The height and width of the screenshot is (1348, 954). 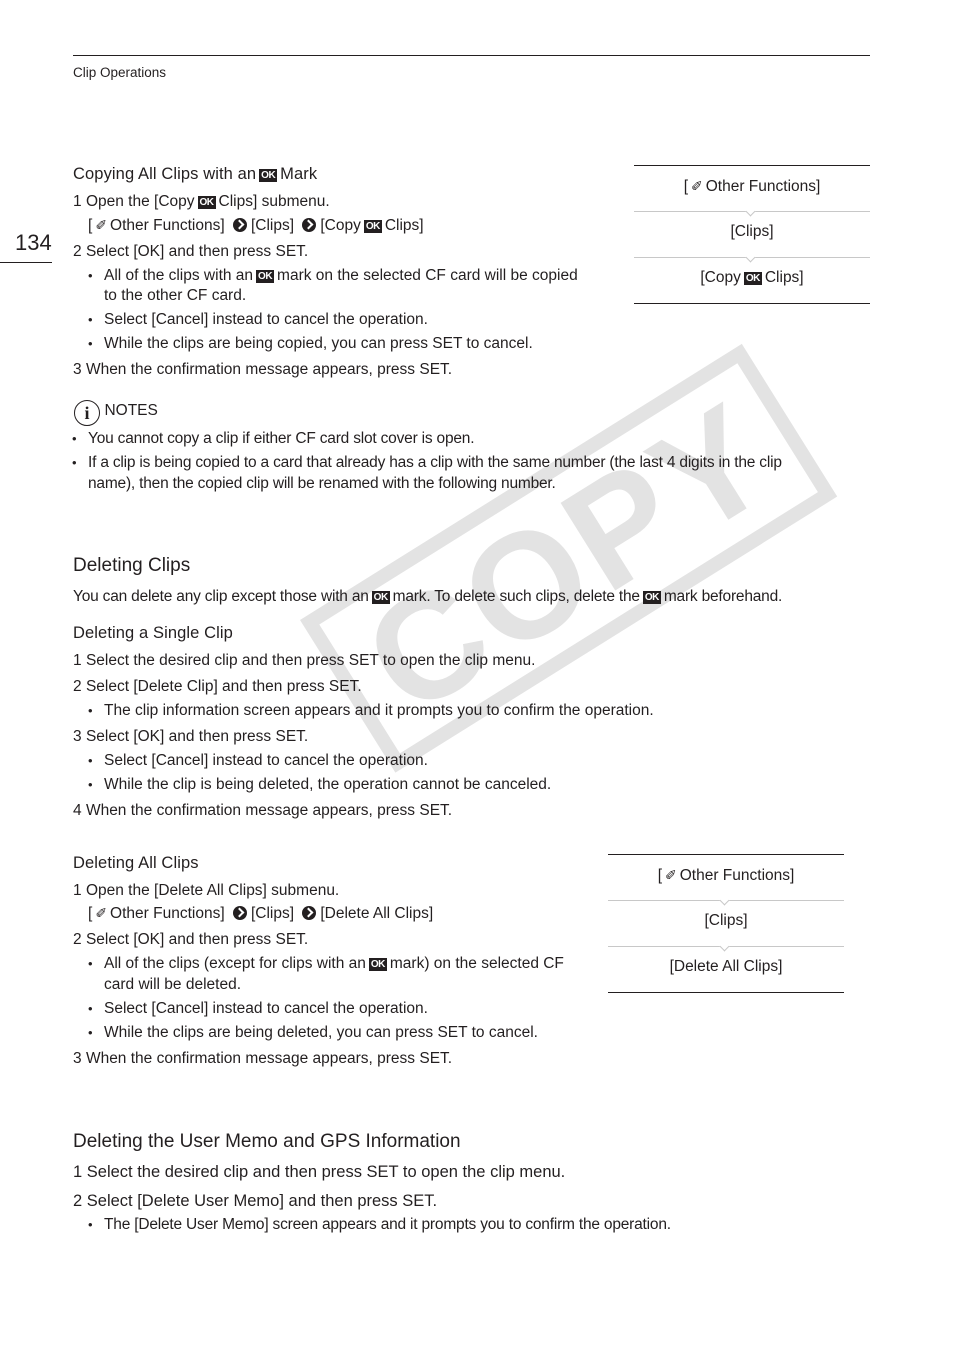 I want to click on all-step-1: 1 Open the [Delete All Clips] submenu., so click(x=206, y=891).